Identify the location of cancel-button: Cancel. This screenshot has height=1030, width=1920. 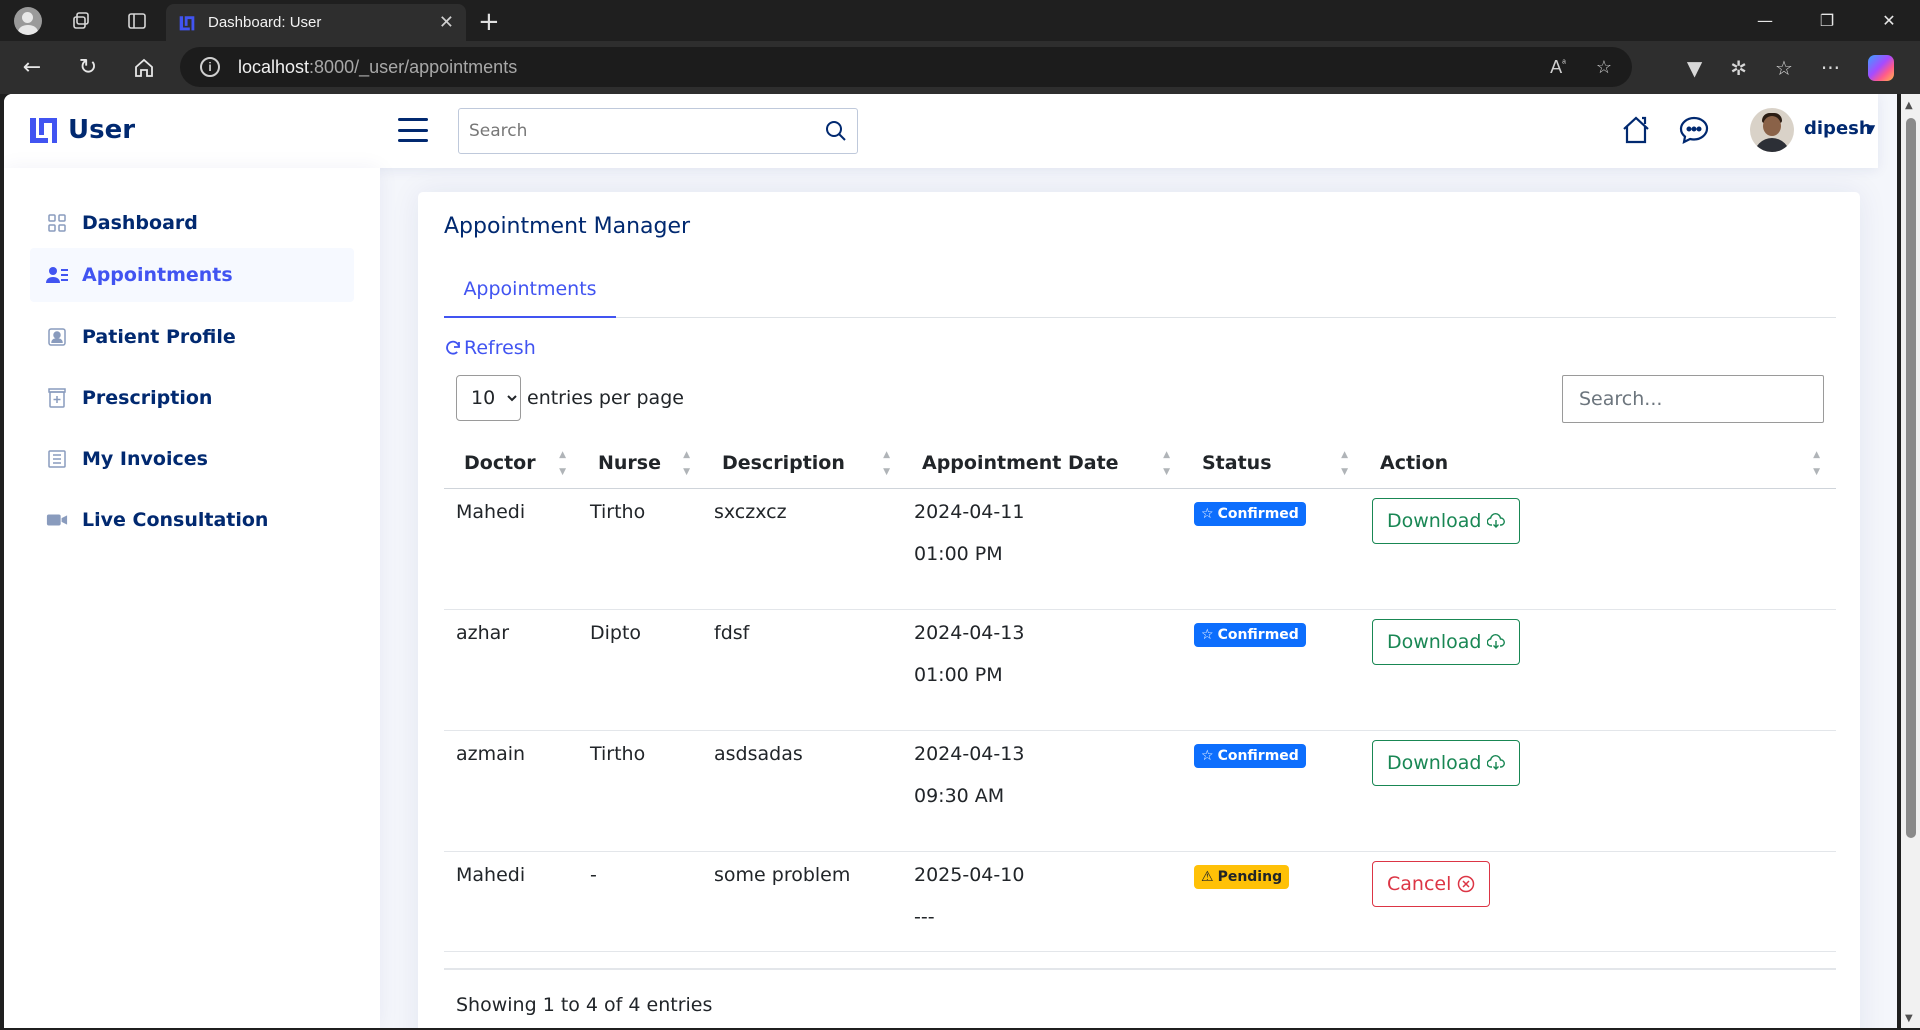
(1431, 883).